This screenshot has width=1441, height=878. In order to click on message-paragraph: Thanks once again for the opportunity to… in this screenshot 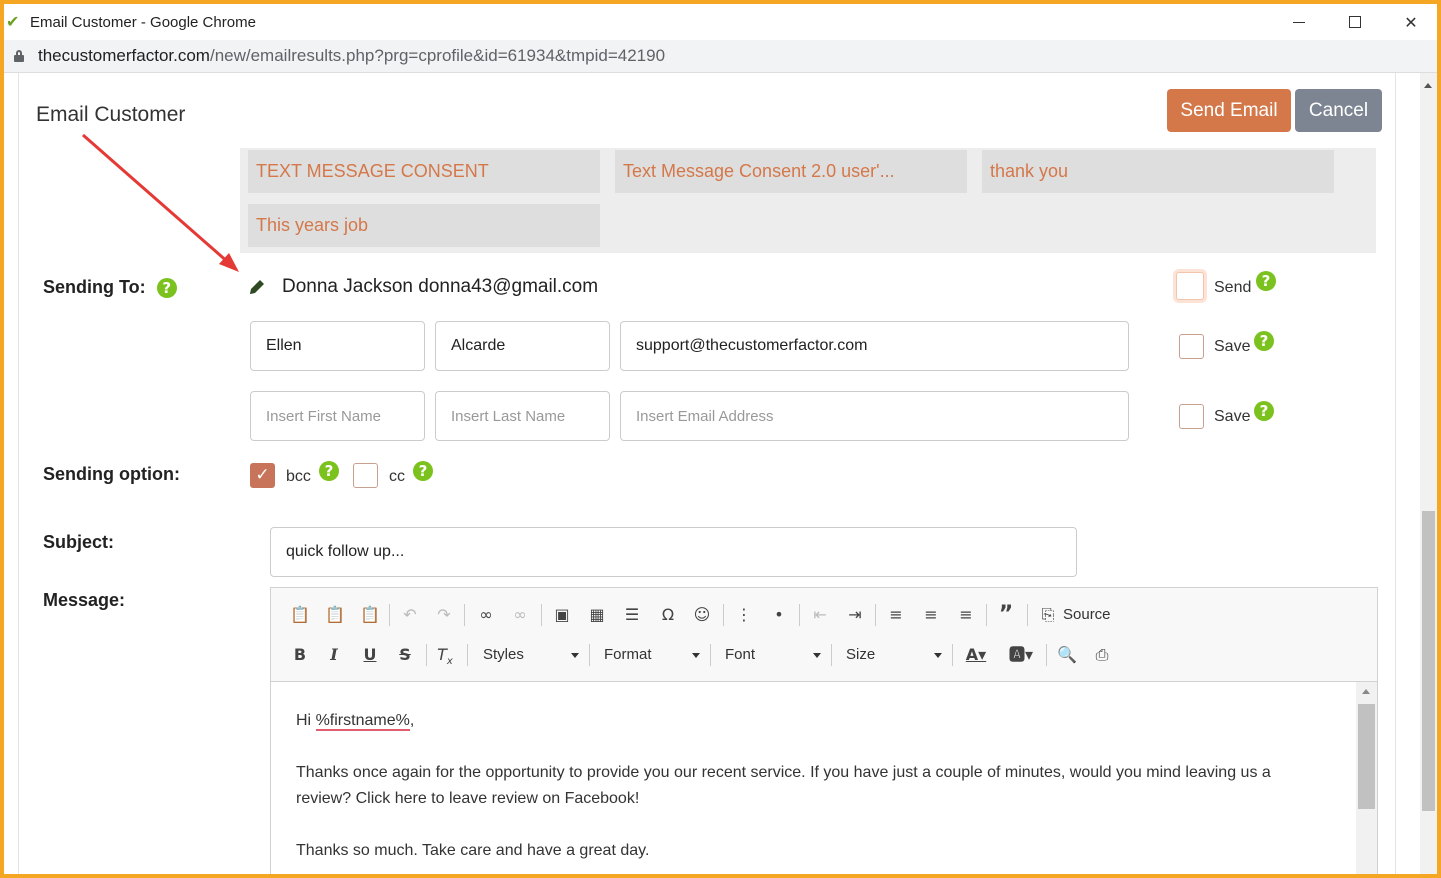, I will do `click(783, 785)`.